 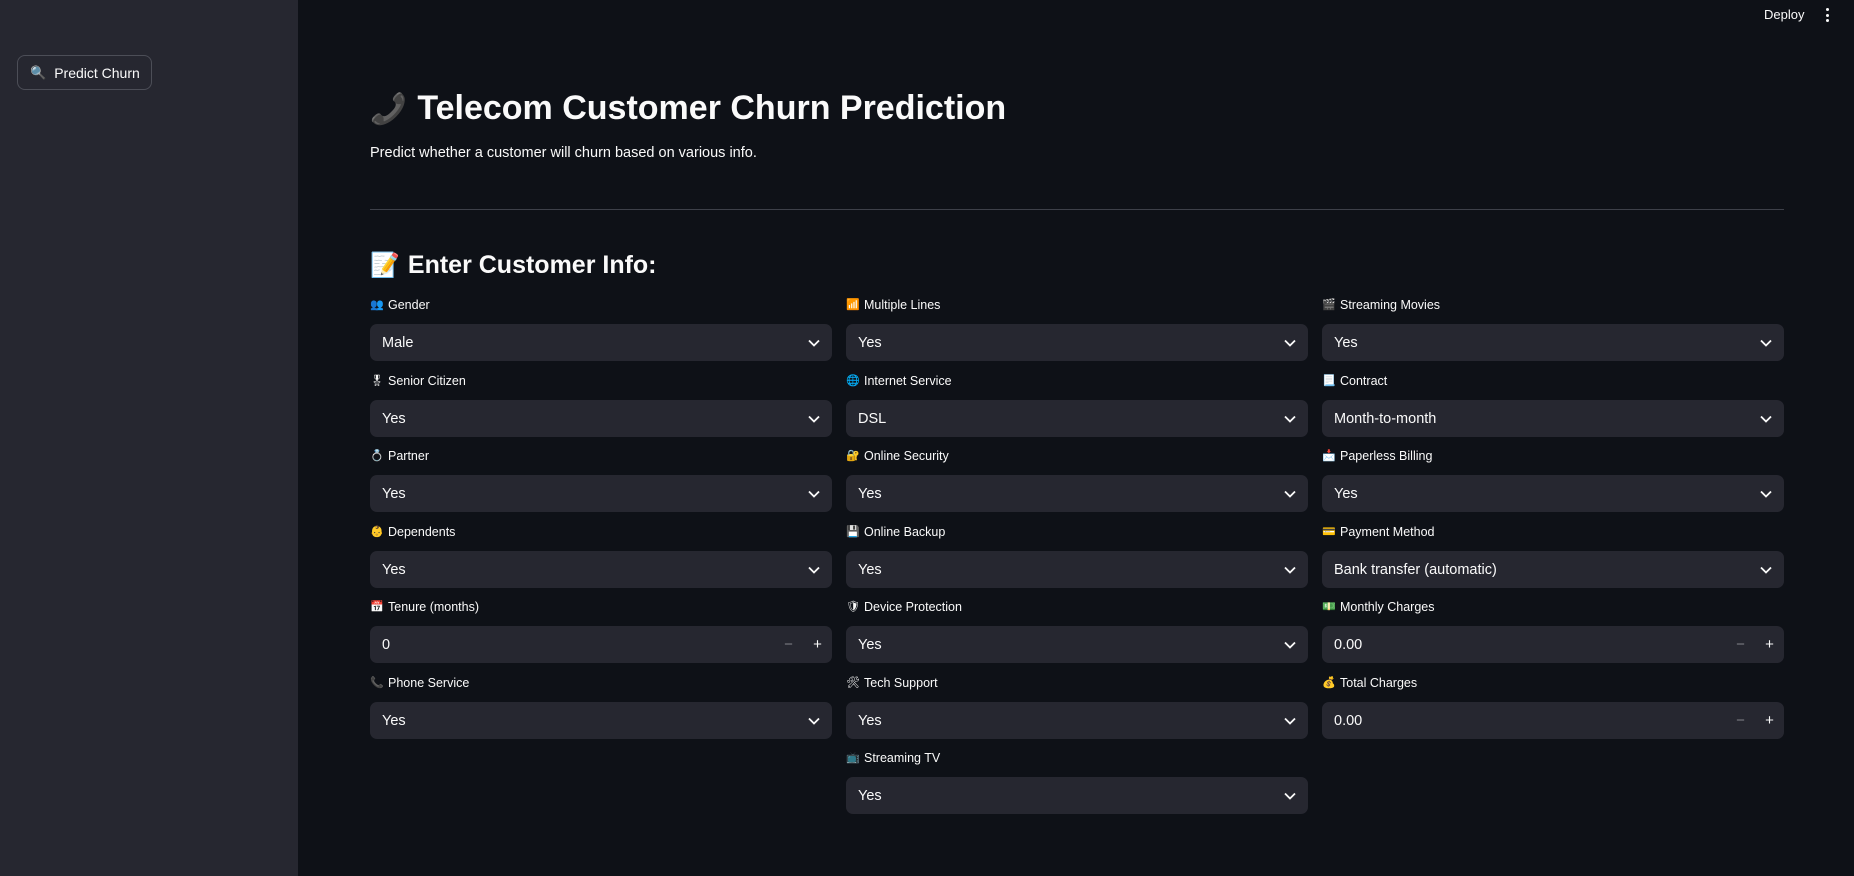 What do you see at coordinates (1385, 418) in the screenshot?
I see `contract-value: Month-to-month` at bounding box center [1385, 418].